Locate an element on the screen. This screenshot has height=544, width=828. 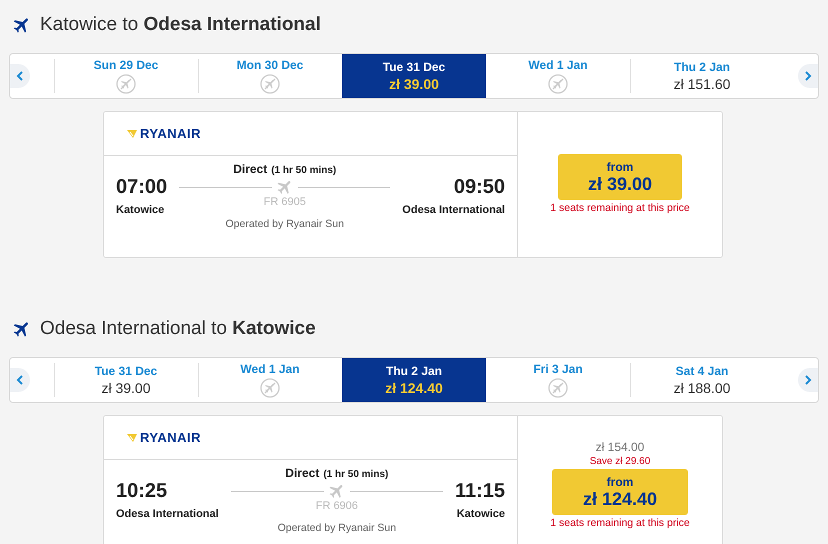
date-price: zł 124.40 is located at coordinates (414, 388).